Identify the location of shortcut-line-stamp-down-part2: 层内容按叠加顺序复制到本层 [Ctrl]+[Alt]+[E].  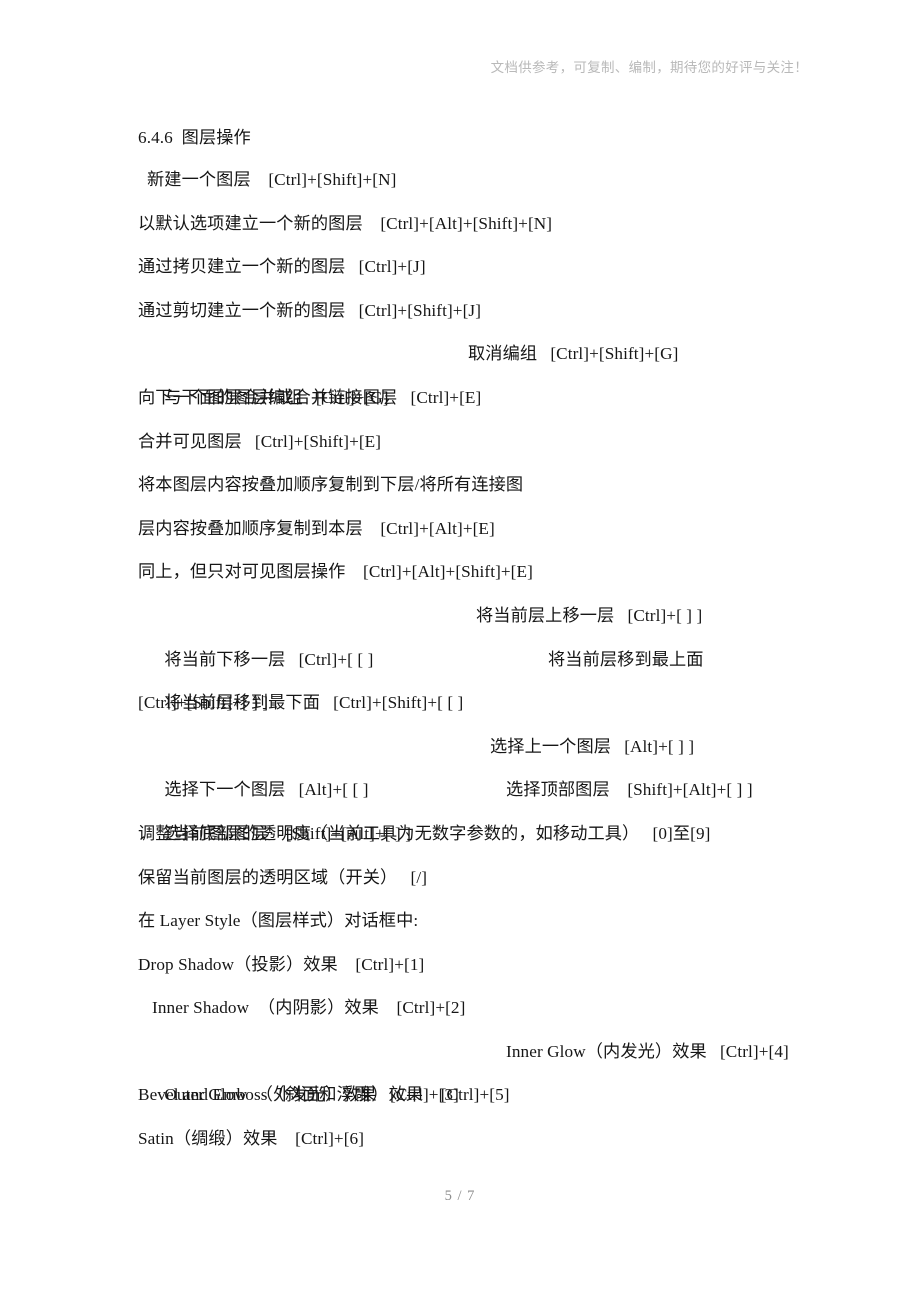
(316, 528).